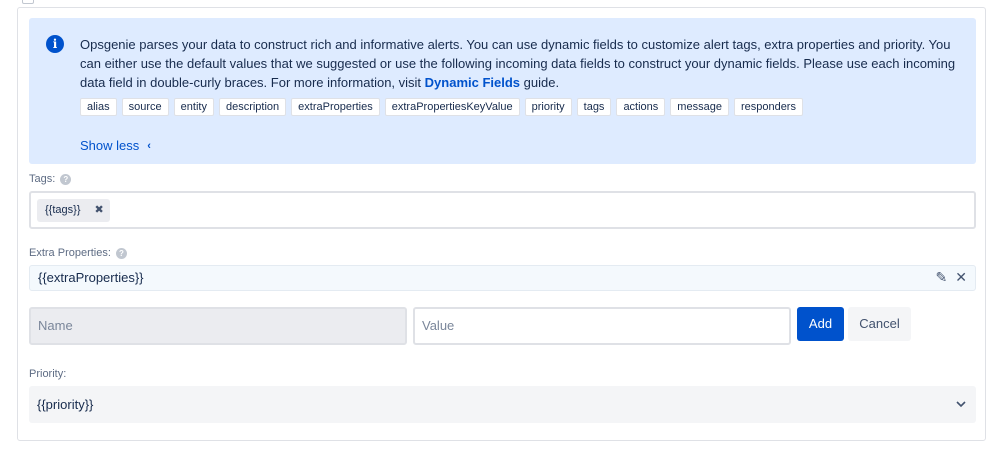 This screenshot has width=999, height=453. What do you see at coordinates (99, 210) in the screenshot?
I see `close-icon: ✖` at bounding box center [99, 210].